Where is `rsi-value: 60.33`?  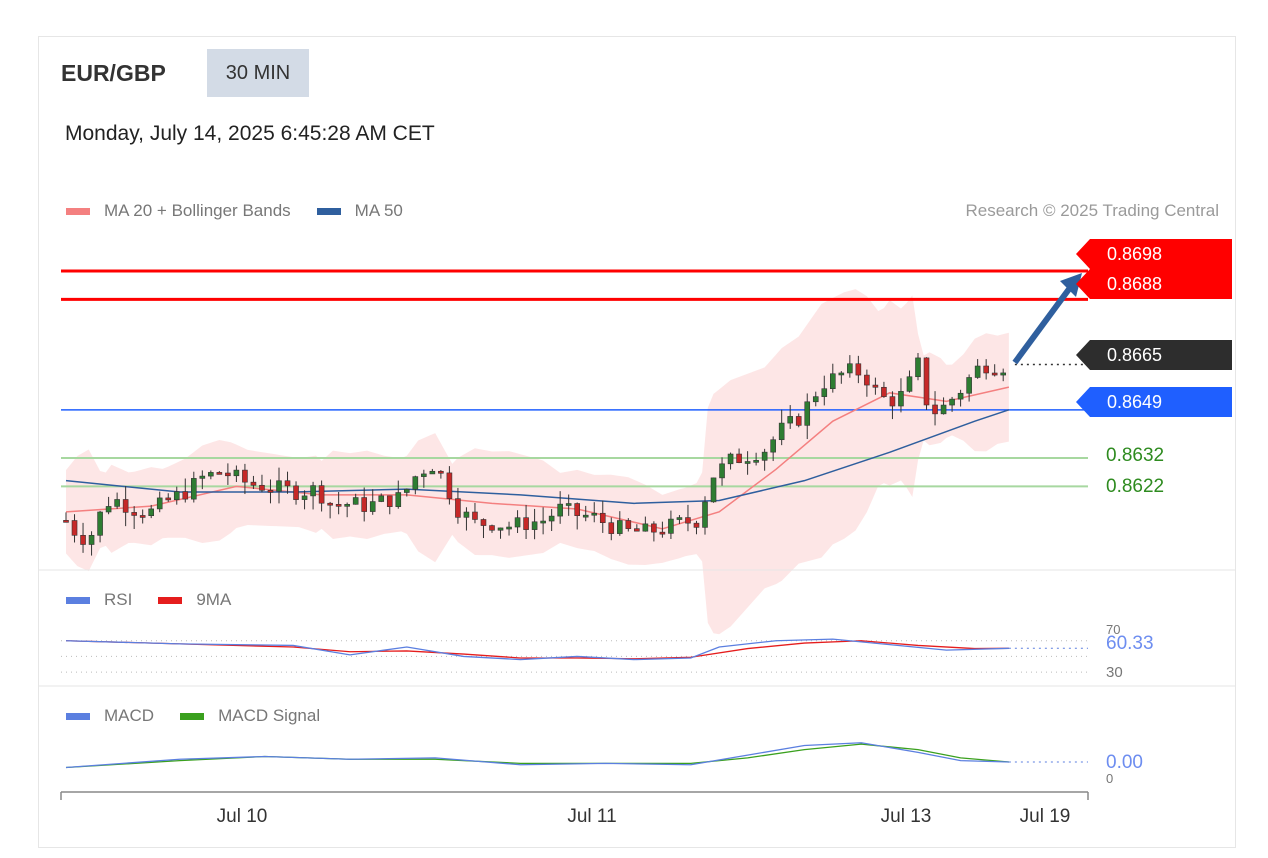 rsi-value: 60.33 is located at coordinates (1130, 643).